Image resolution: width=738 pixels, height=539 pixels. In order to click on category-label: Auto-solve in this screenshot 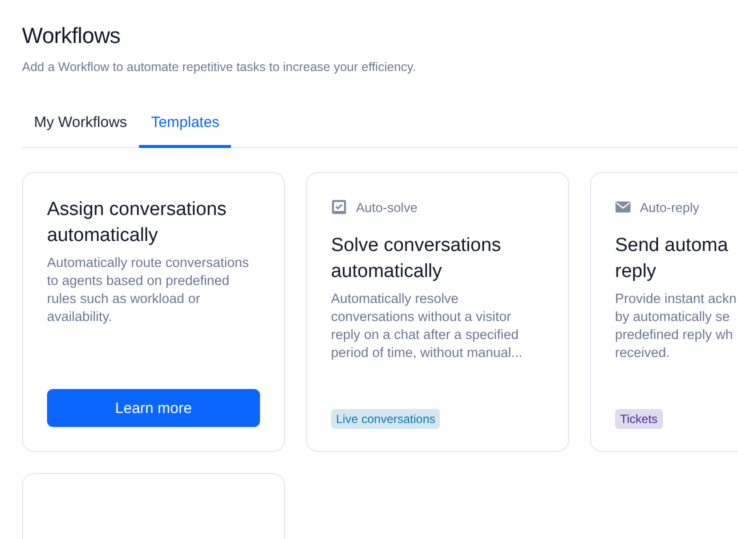, I will do `click(387, 207)`.